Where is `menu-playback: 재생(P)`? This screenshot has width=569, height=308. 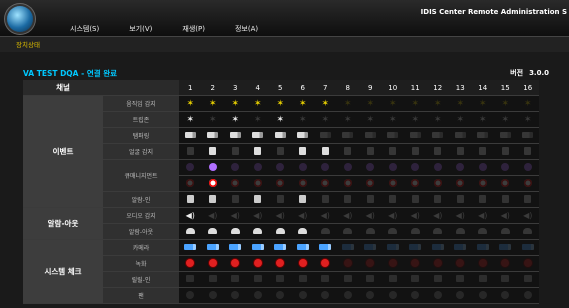 menu-playback: 재생(P) is located at coordinates (193, 29).